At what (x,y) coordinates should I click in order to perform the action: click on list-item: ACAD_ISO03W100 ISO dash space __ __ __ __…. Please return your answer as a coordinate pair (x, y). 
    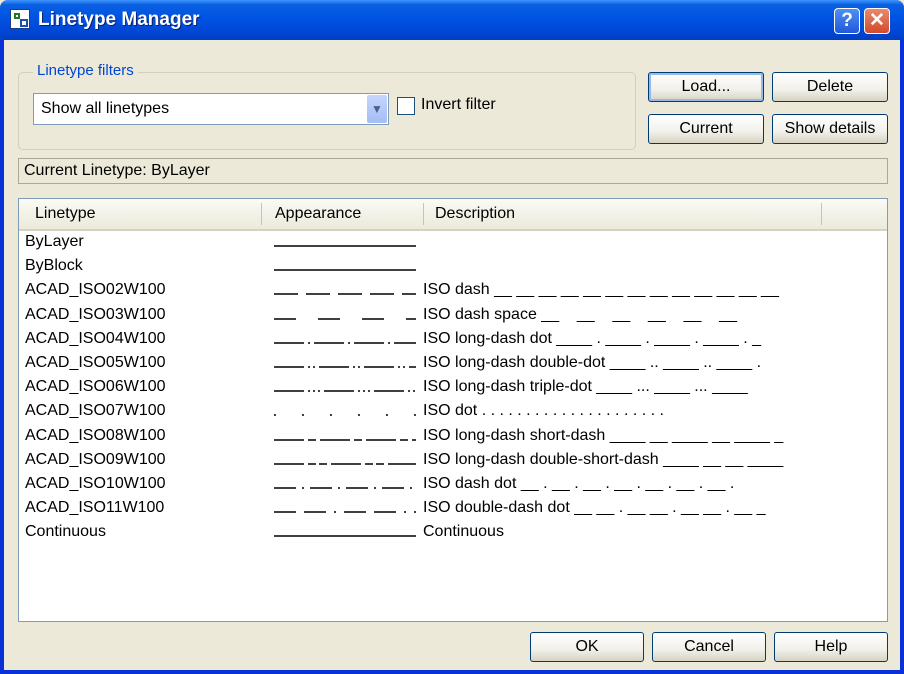
    Looking at the image, I should click on (453, 318).